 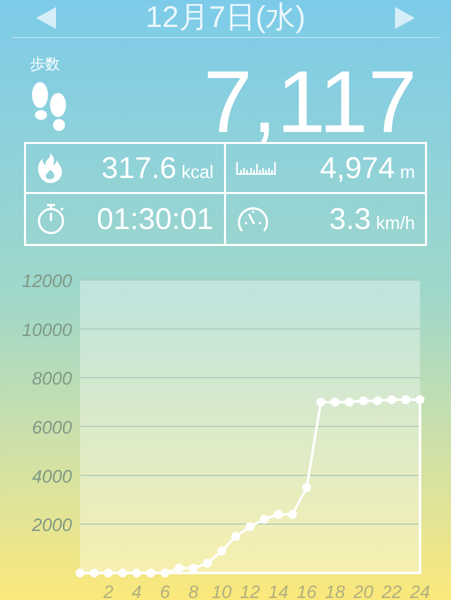 What do you see at coordinates (45, 65) in the screenshot?
I see `steps-label: 歩数` at bounding box center [45, 65].